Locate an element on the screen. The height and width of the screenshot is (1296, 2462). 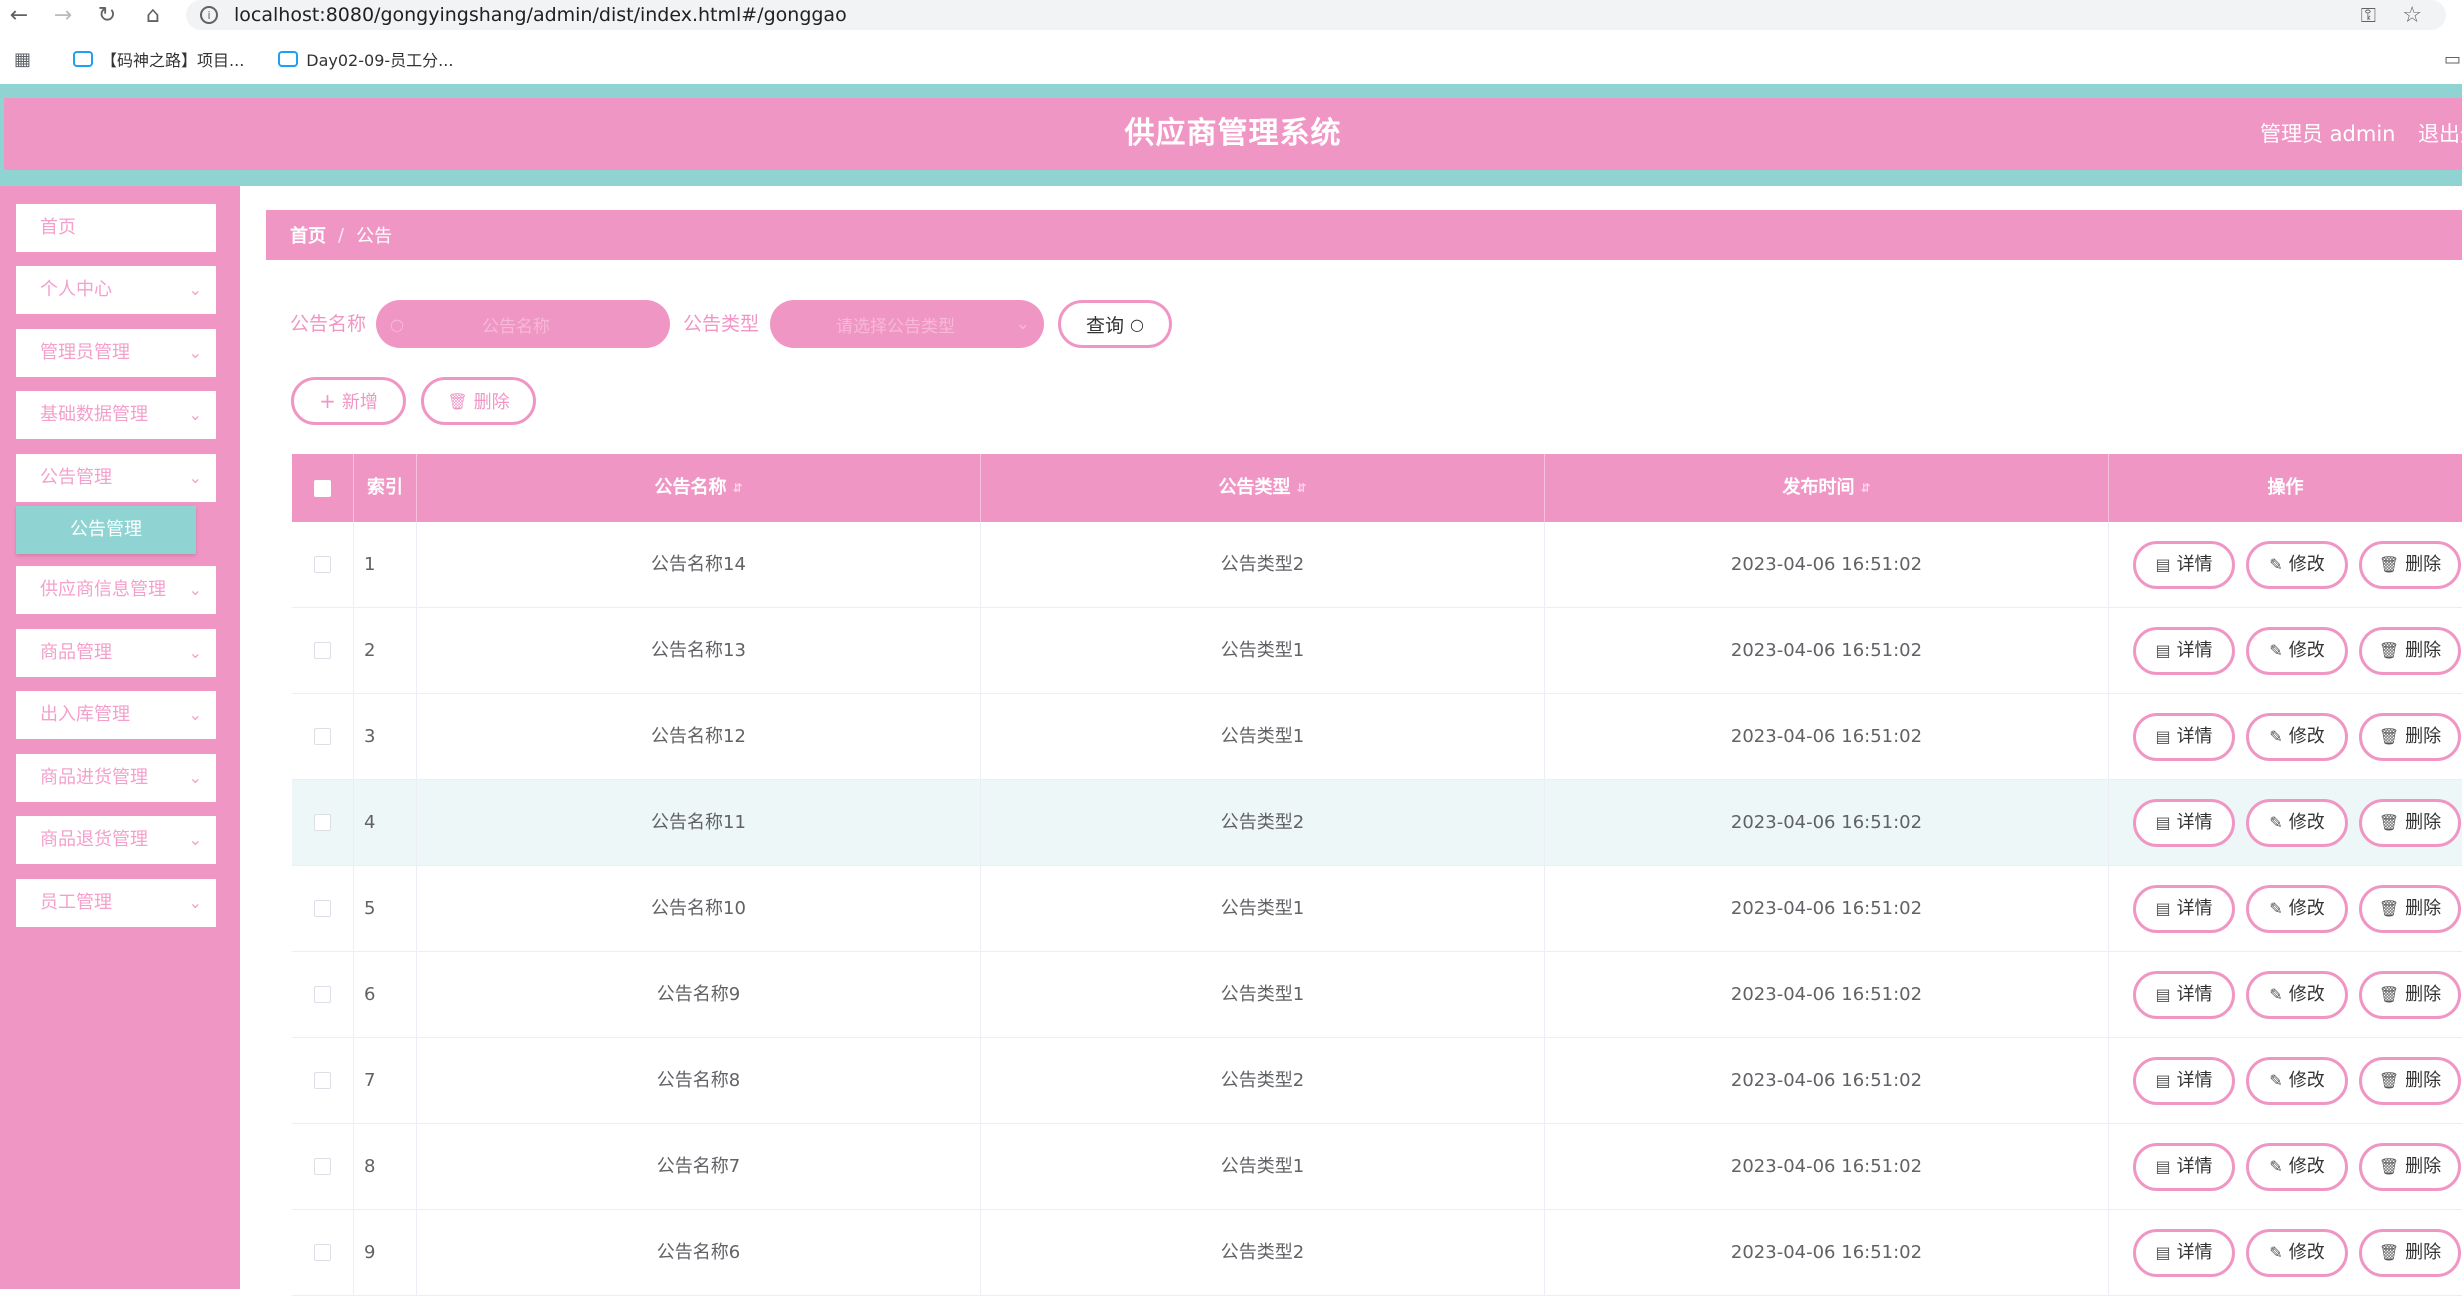
sidebar-item-goods: 商品管理 ⌄ is located at coordinates (116, 653).